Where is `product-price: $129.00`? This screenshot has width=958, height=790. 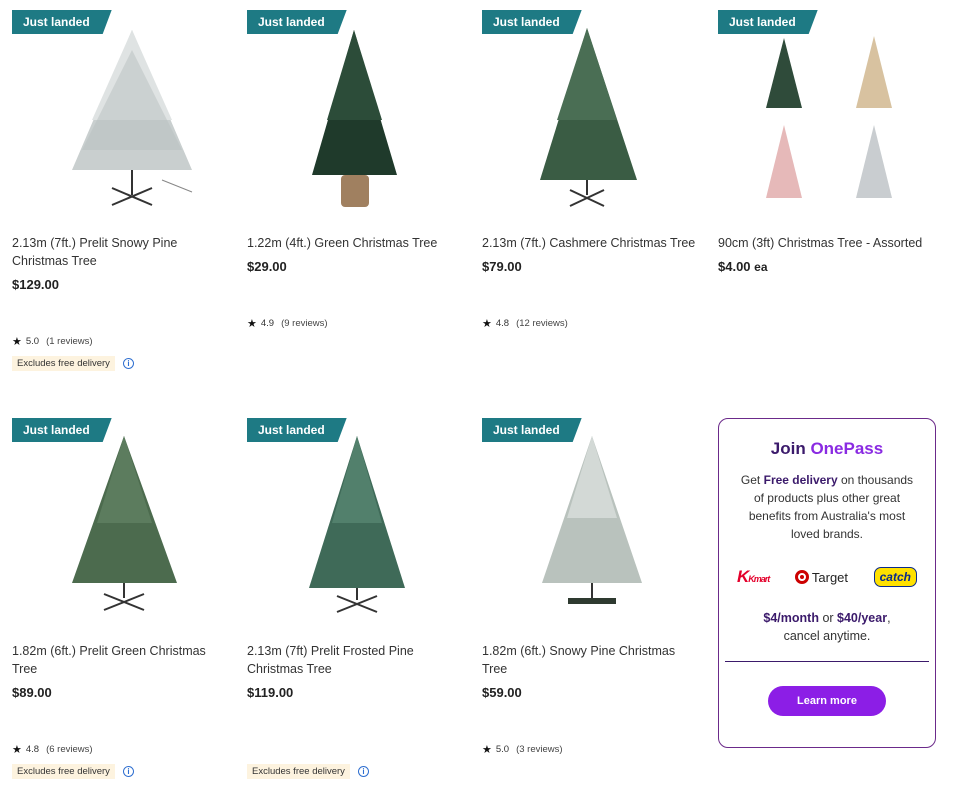 product-price: $129.00 is located at coordinates (35, 284).